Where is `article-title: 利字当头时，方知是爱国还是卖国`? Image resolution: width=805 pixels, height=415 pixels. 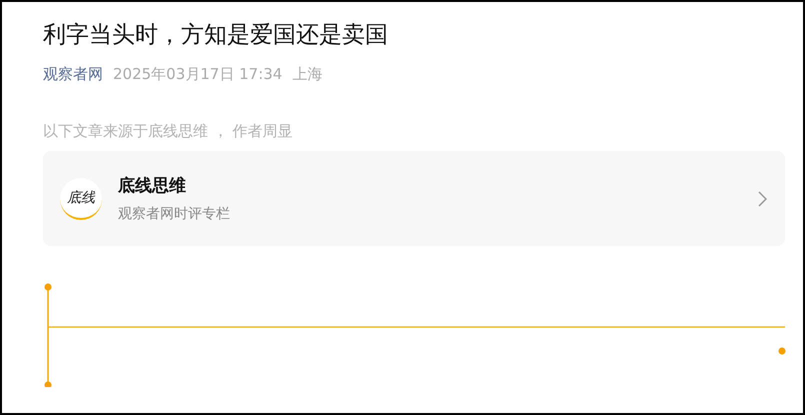
article-title: 利字当头时，方知是爱国还是卖国 is located at coordinates (216, 35).